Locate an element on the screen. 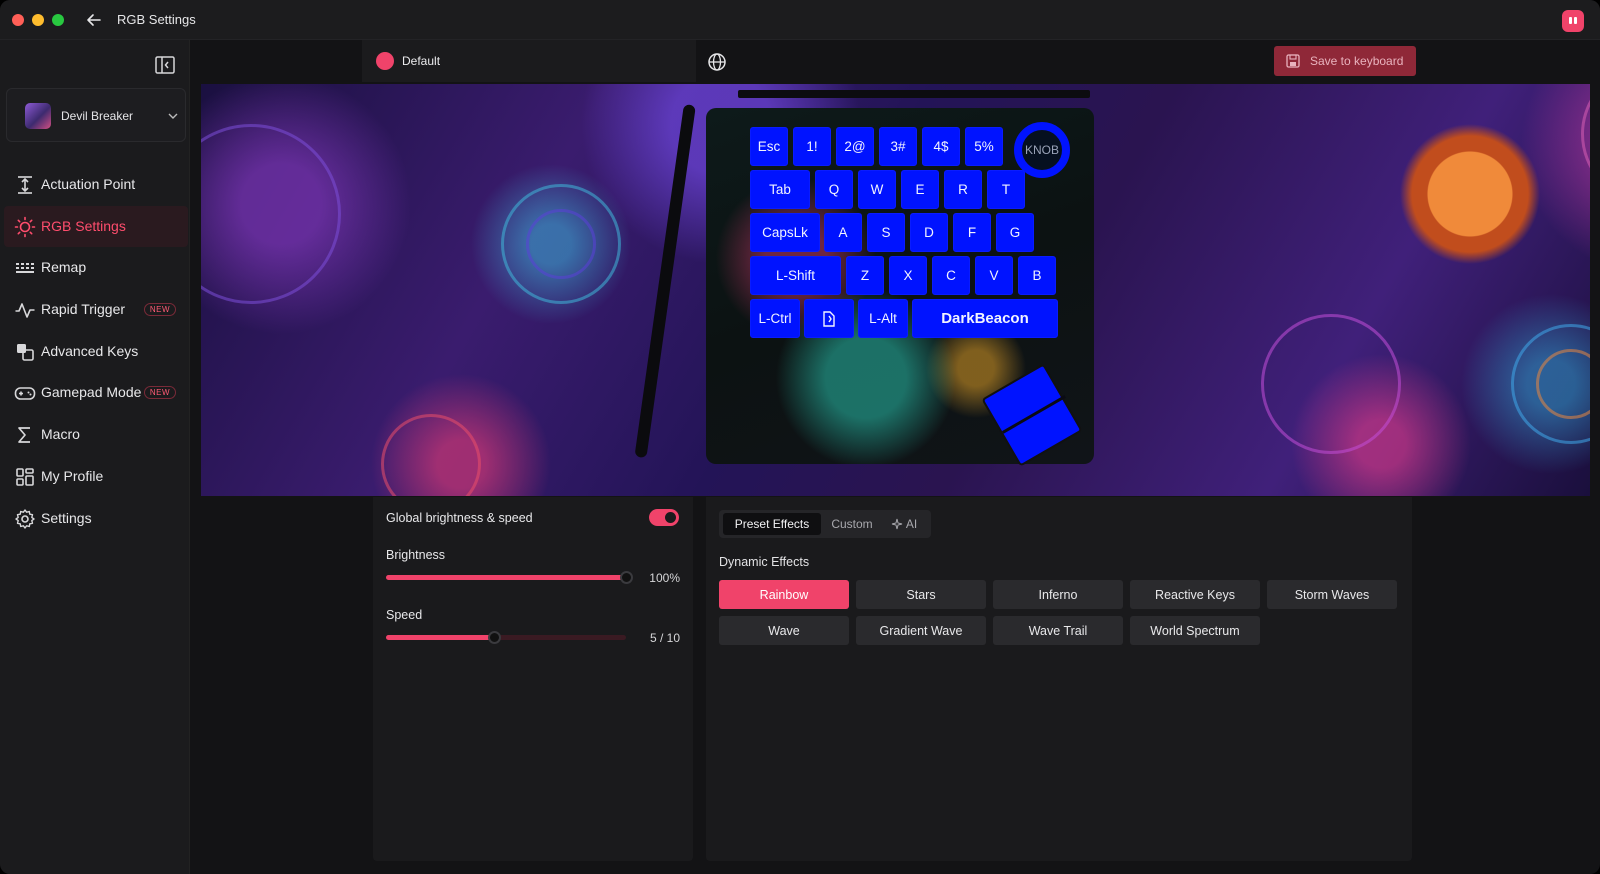 This screenshot has width=1600, height=874. speed-slider is located at coordinates (506, 637).